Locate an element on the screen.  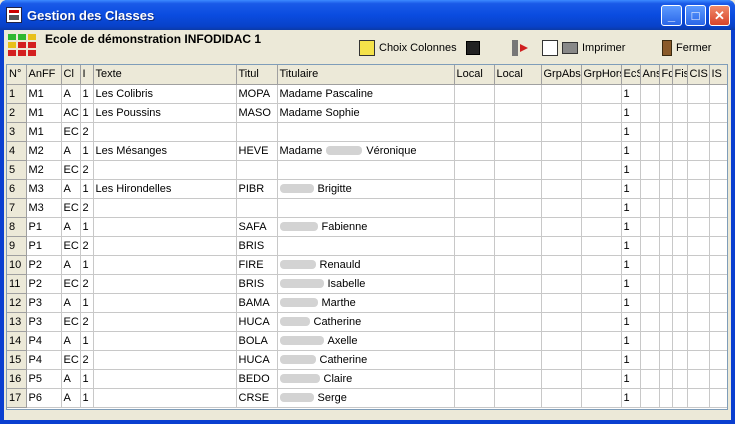
cell-i: 2 is located at coordinates (87, 170).